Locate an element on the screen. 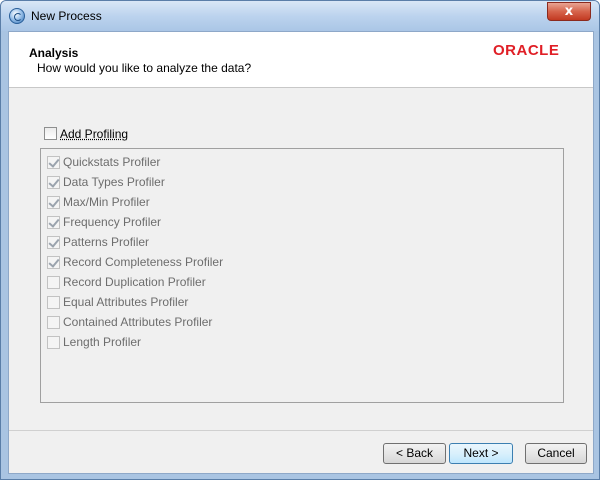 The width and height of the screenshot is (600, 480). profiler-label: Patterns Profiler is located at coordinates (106, 242).